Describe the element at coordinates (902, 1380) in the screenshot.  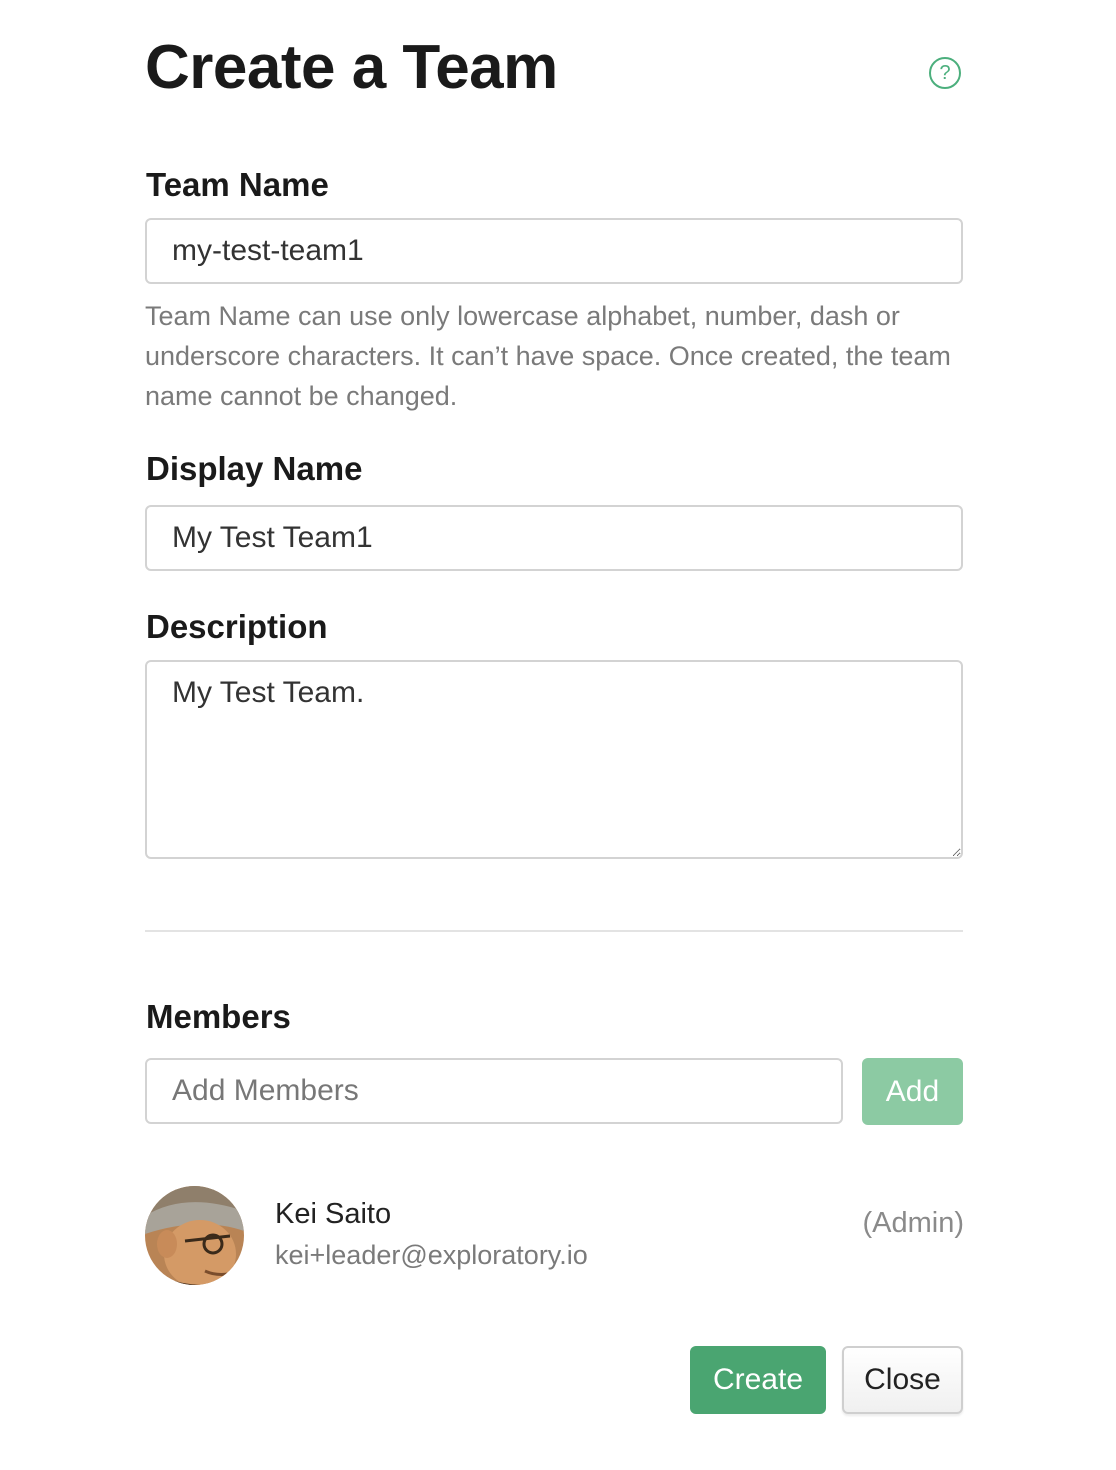
I see `close-button: Close` at that location.